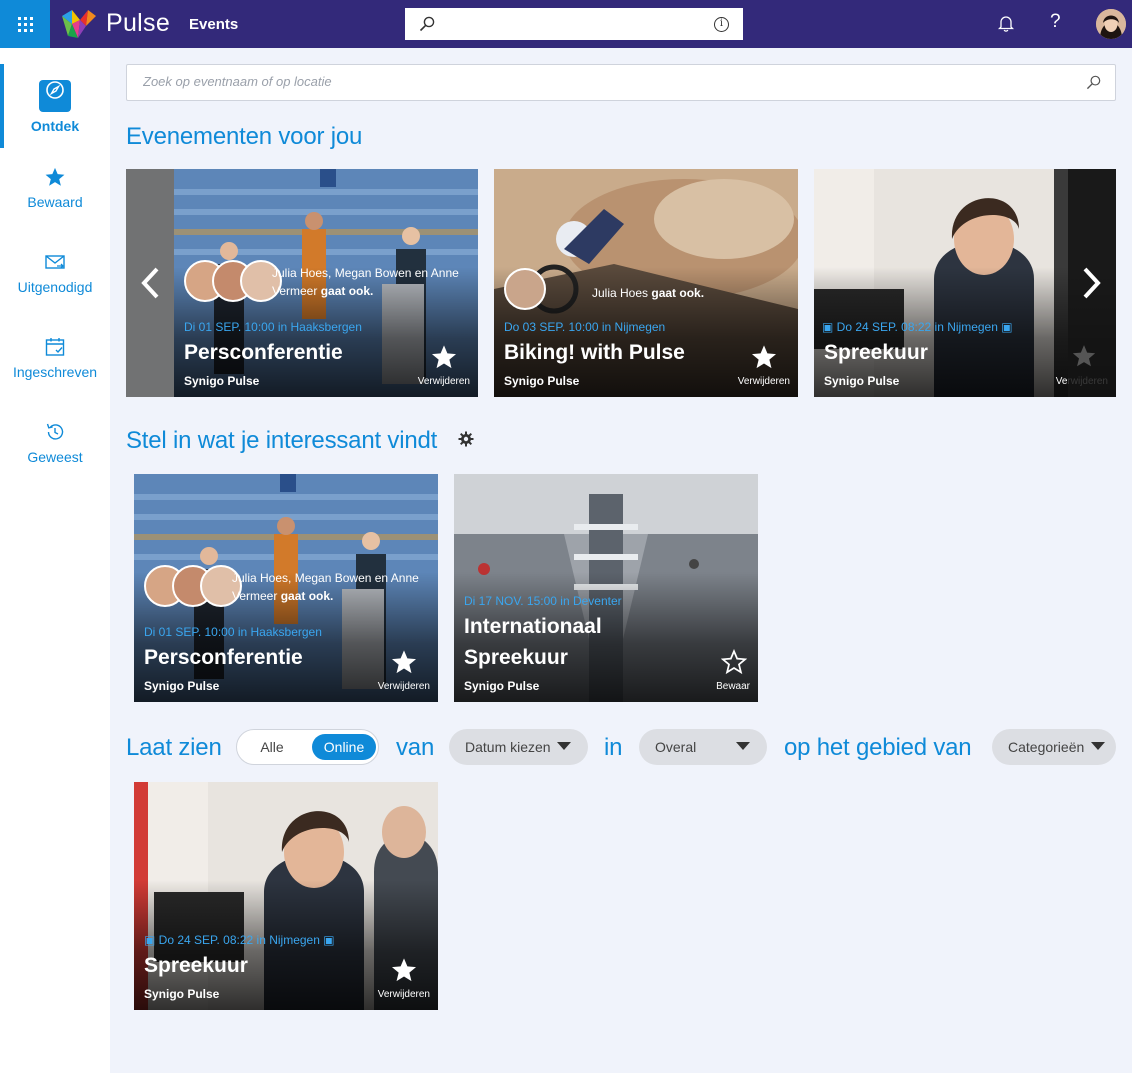 The height and width of the screenshot is (1073, 1132). What do you see at coordinates (676, 747) in the screenshot?
I see `location-dropdown-value: Overal` at bounding box center [676, 747].